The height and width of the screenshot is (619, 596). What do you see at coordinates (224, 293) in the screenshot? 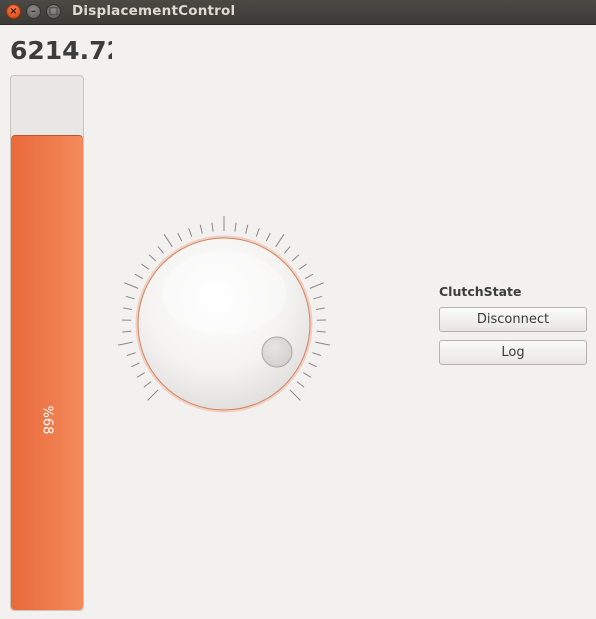
I see `dial-highlight` at bounding box center [224, 293].